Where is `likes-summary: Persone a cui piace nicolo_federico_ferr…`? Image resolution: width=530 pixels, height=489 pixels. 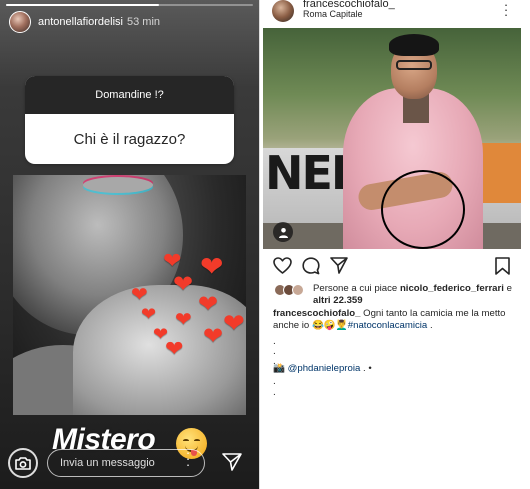
likes-summary: Persone a cui piace nicolo_federico_ferr… is located at coordinates (419, 294).